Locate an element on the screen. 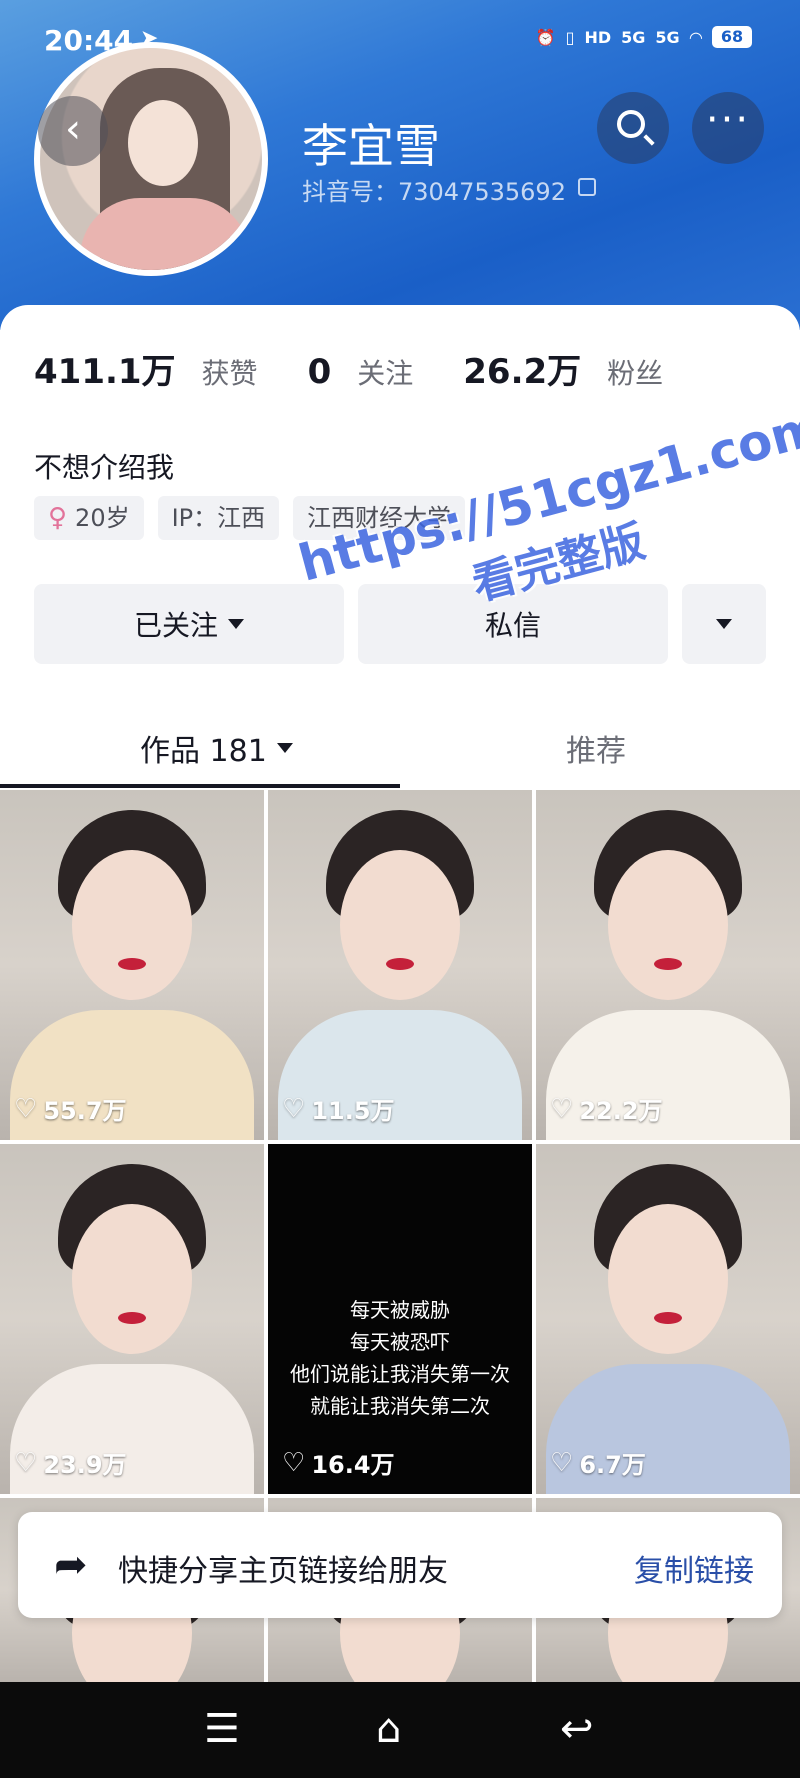 The height and width of the screenshot is (1778, 800). message-label: 私信 is located at coordinates (512, 625).